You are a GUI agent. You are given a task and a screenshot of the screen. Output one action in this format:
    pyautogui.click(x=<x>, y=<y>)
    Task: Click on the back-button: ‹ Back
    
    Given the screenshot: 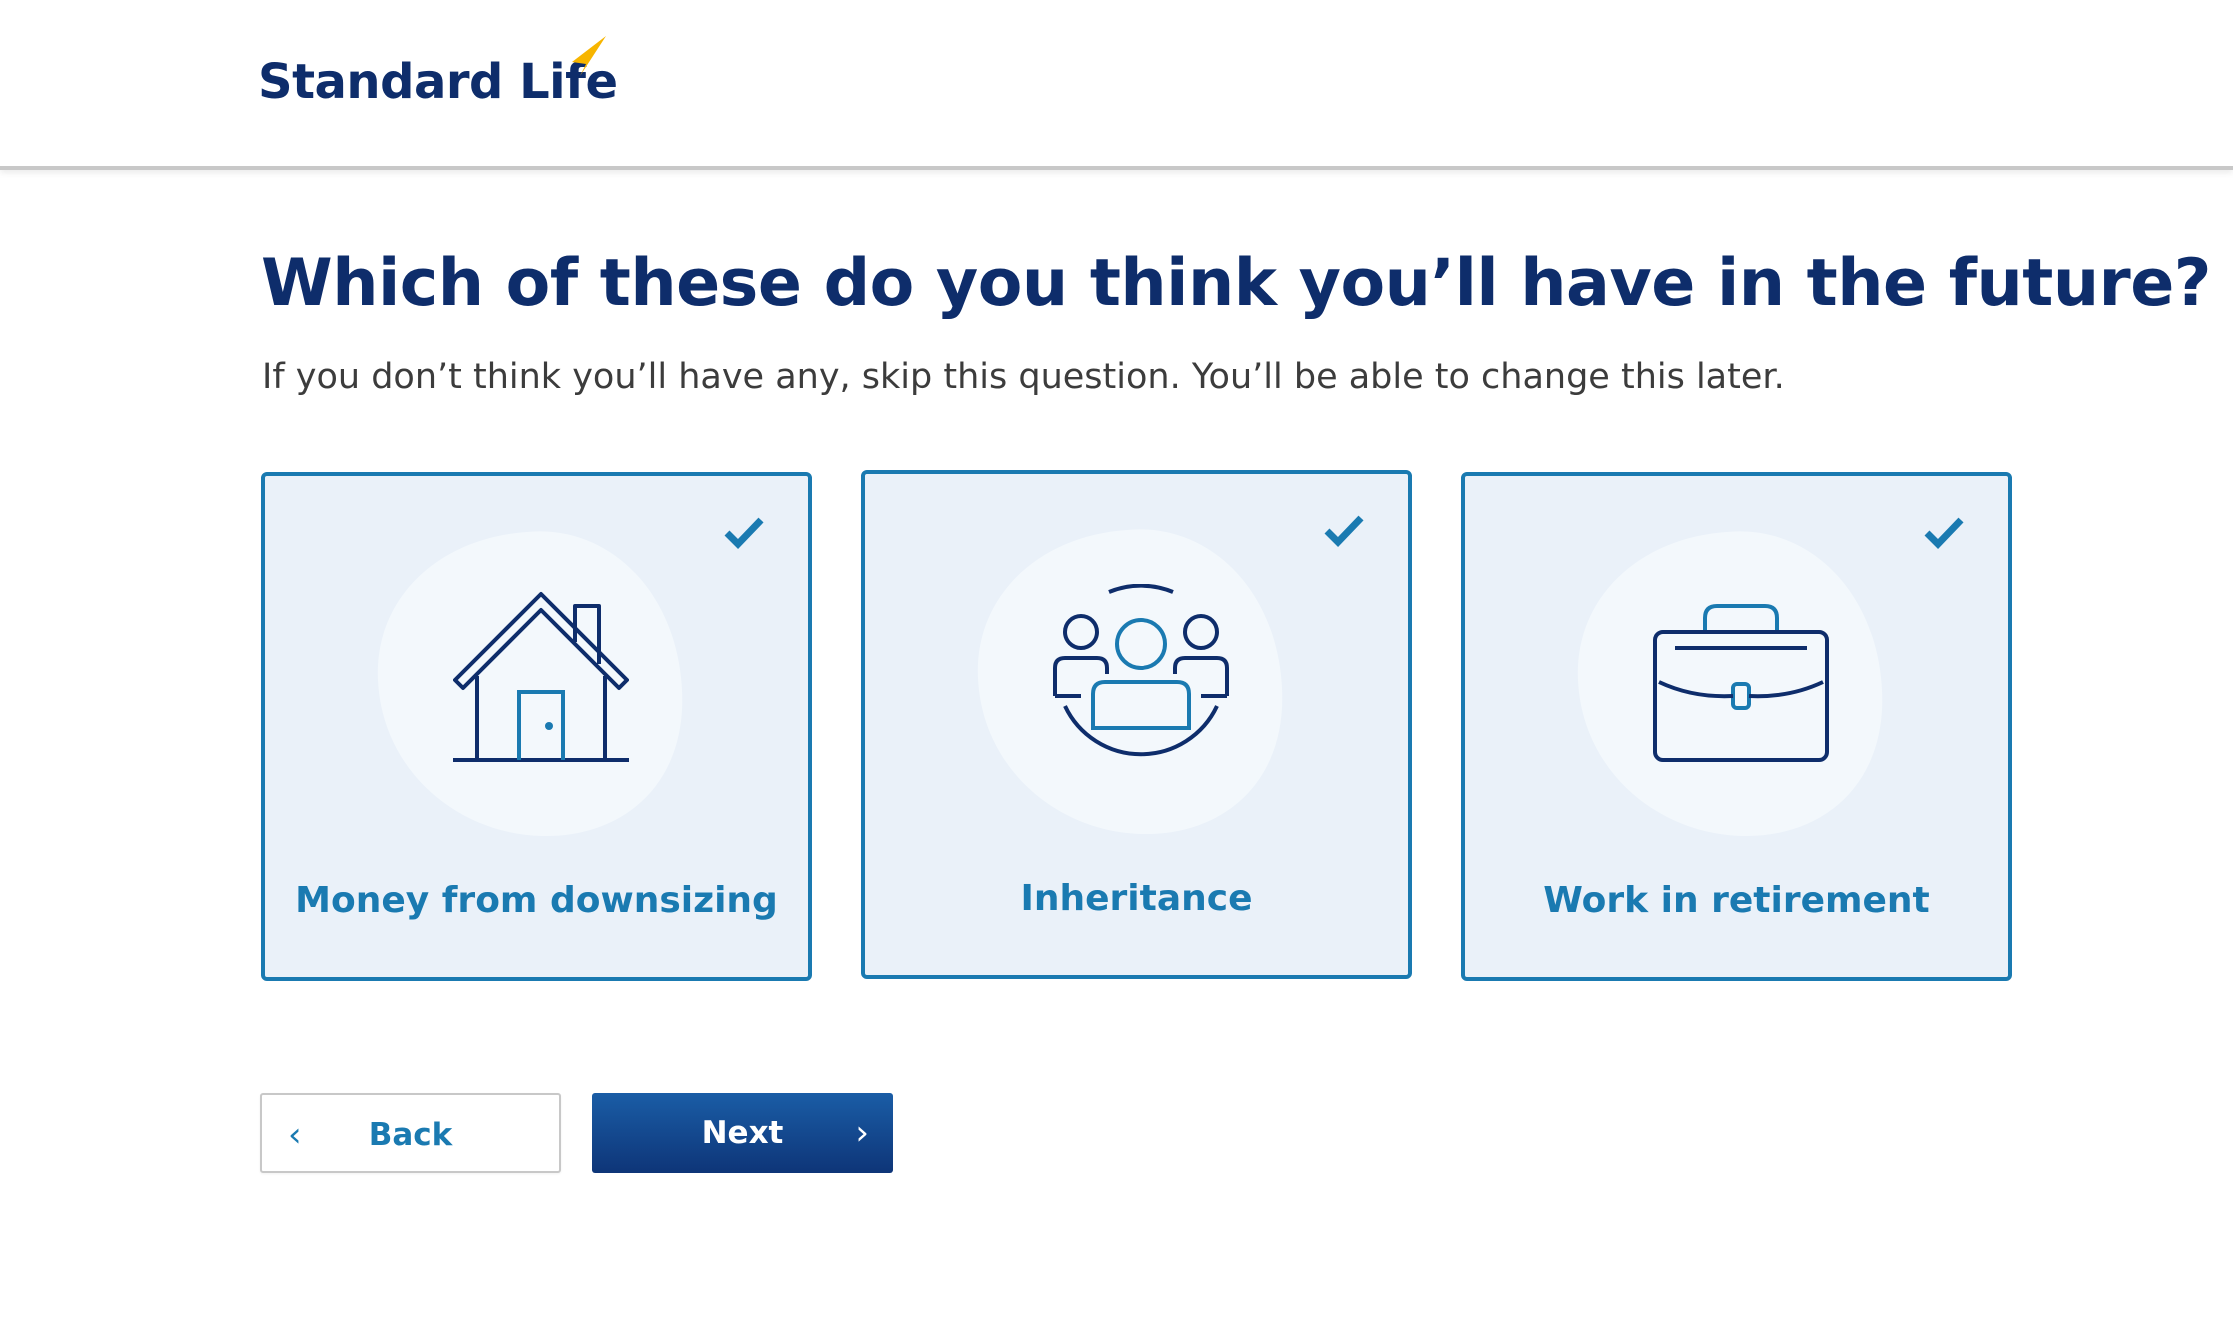 What is the action you would take?
    pyautogui.click(x=410, y=1133)
    